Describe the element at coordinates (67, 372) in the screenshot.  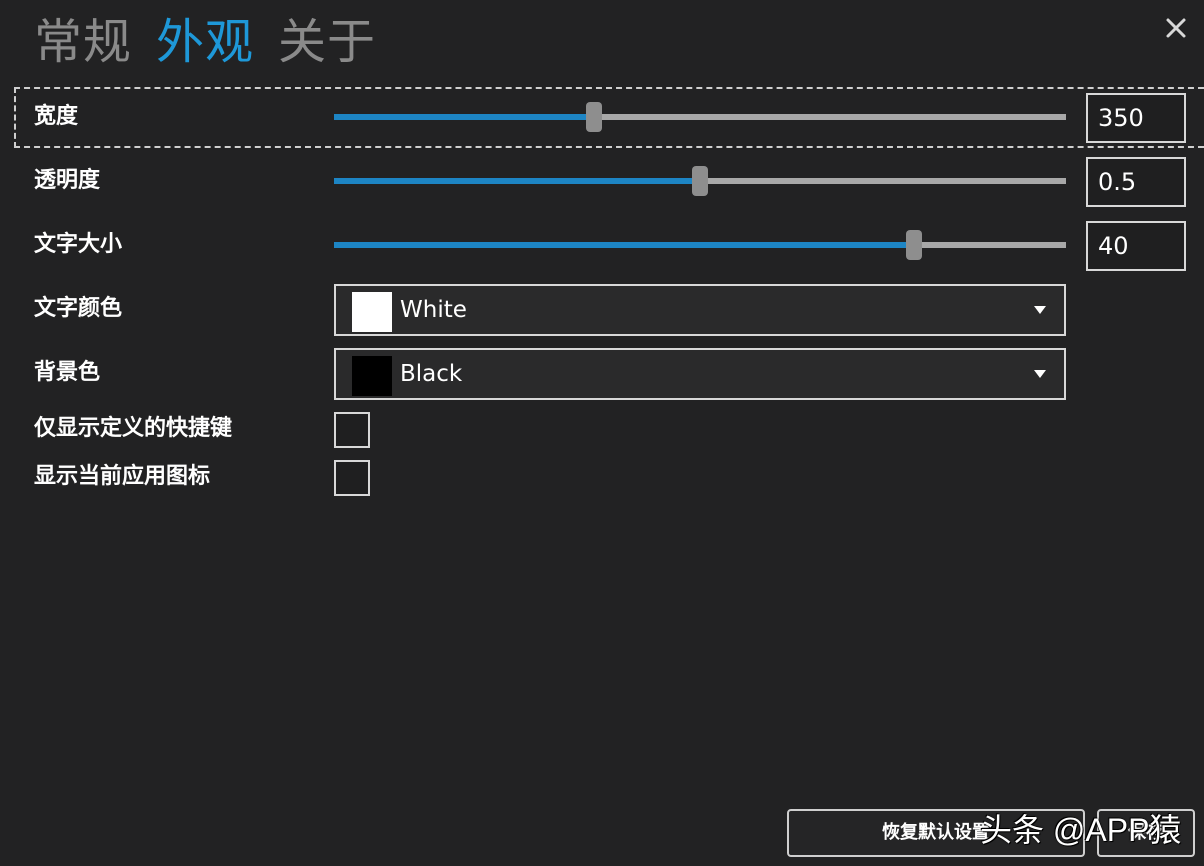
I see `background-color-label: 背景色` at that location.